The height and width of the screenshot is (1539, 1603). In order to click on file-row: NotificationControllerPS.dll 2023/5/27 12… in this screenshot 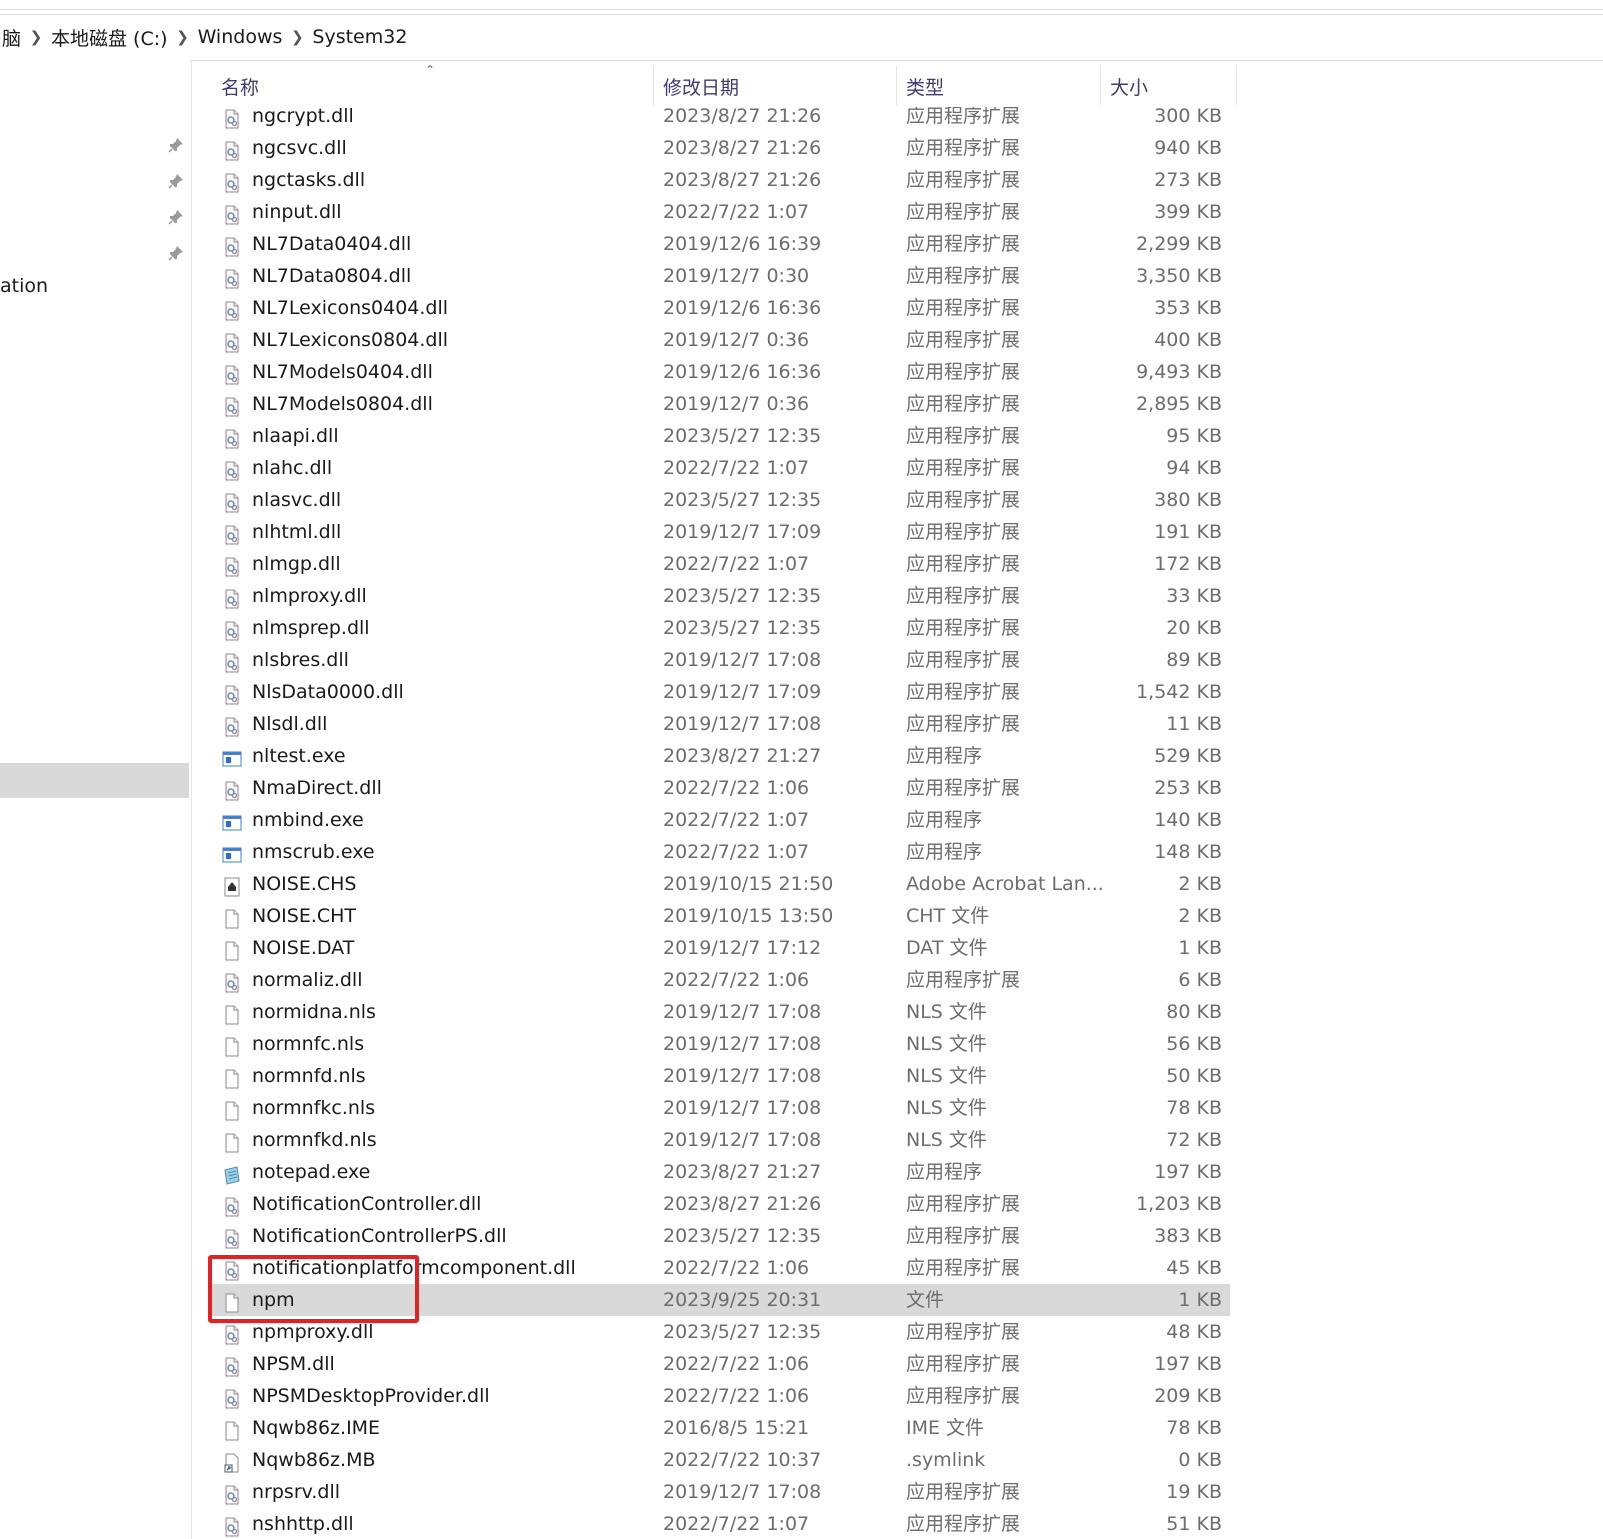, I will do `click(720, 1236)`.